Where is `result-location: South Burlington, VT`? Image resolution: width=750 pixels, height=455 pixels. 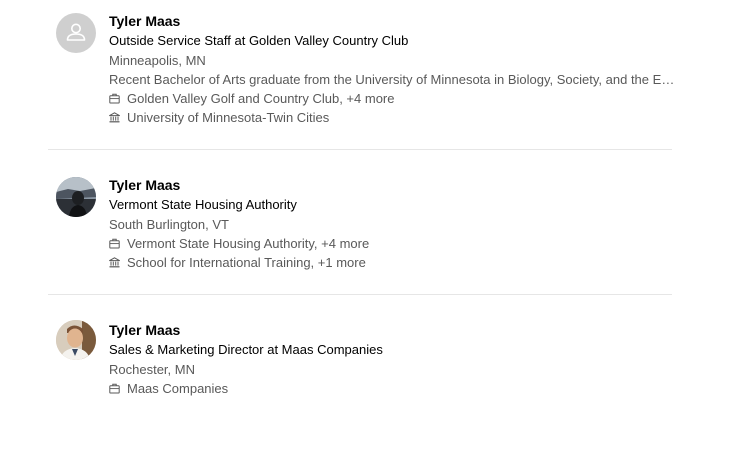 result-location: South Burlington, VT is located at coordinates (169, 224).